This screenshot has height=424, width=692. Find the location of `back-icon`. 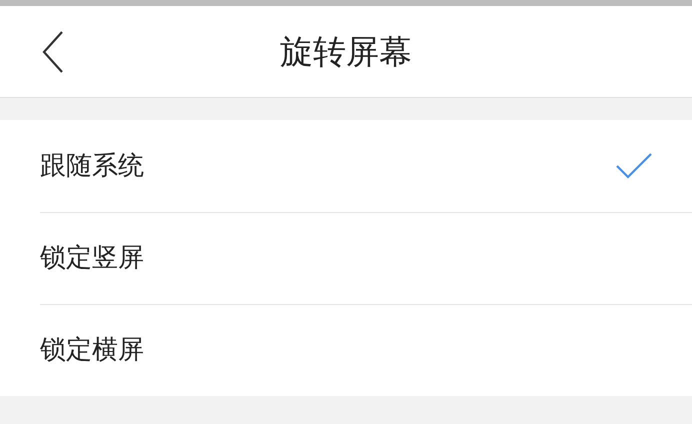

back-icon is located at coordinates (53, 52).